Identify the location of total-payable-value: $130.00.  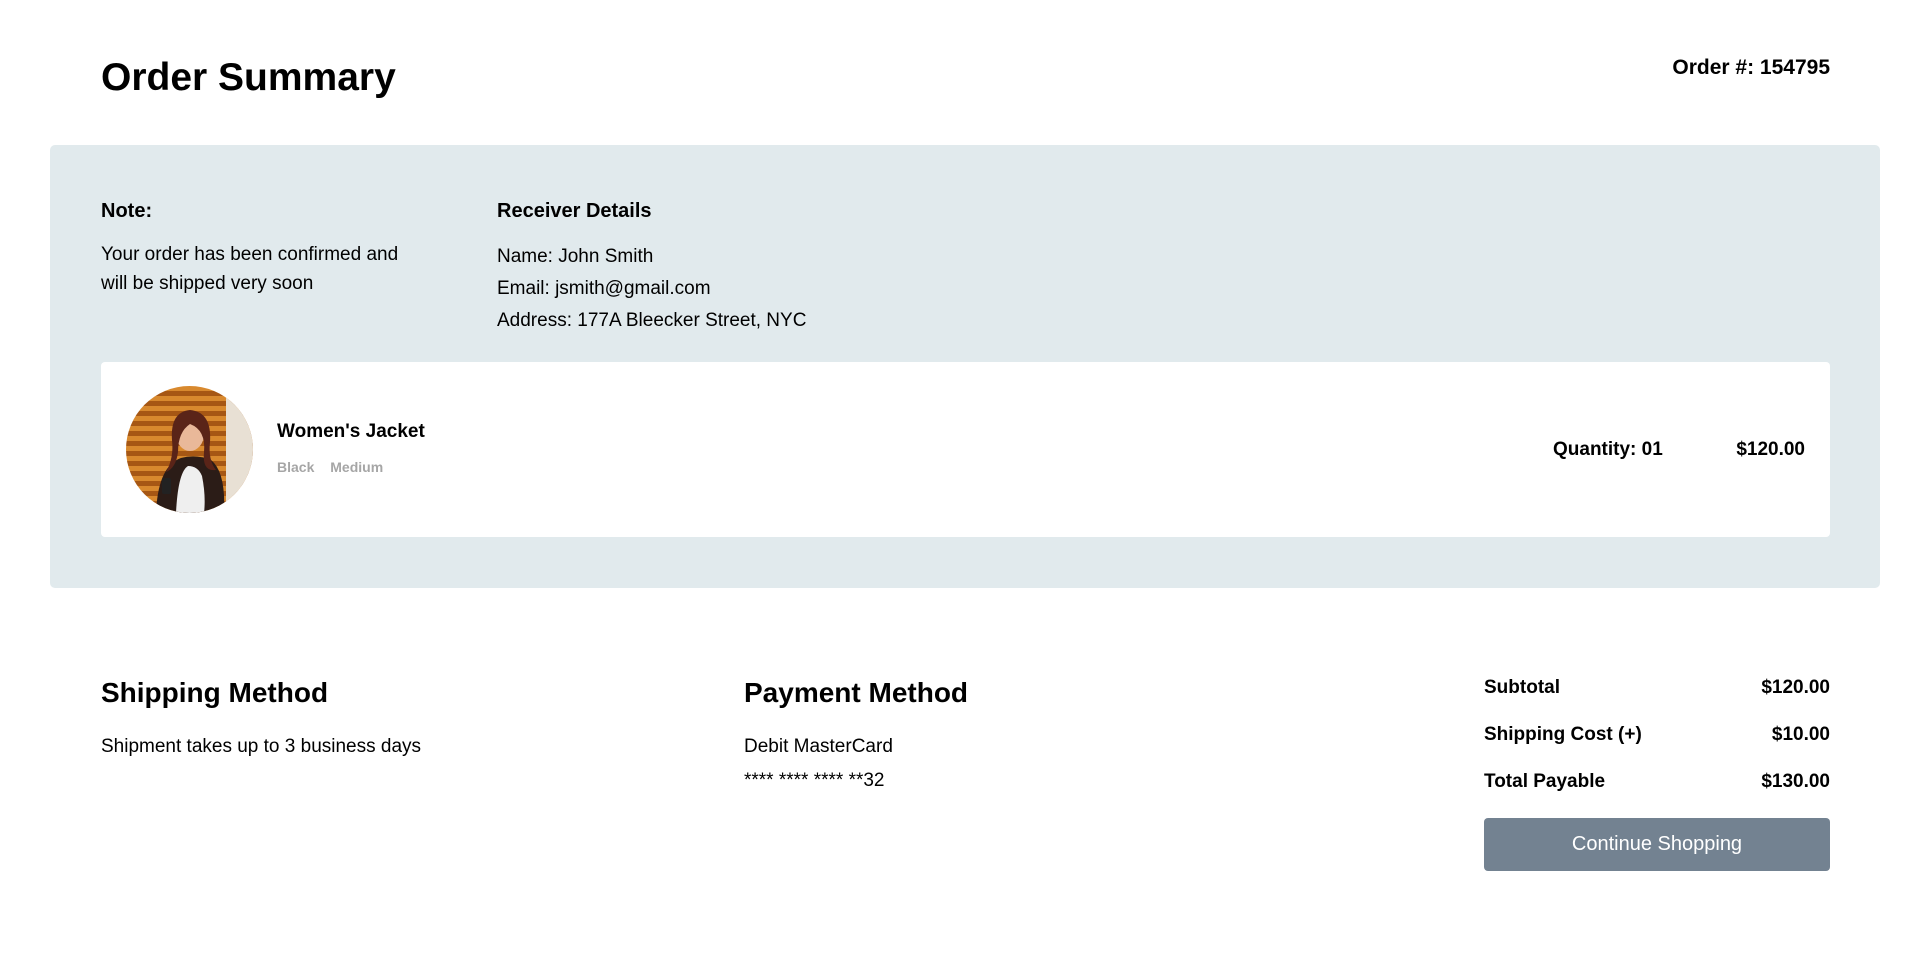
(1795, 781).